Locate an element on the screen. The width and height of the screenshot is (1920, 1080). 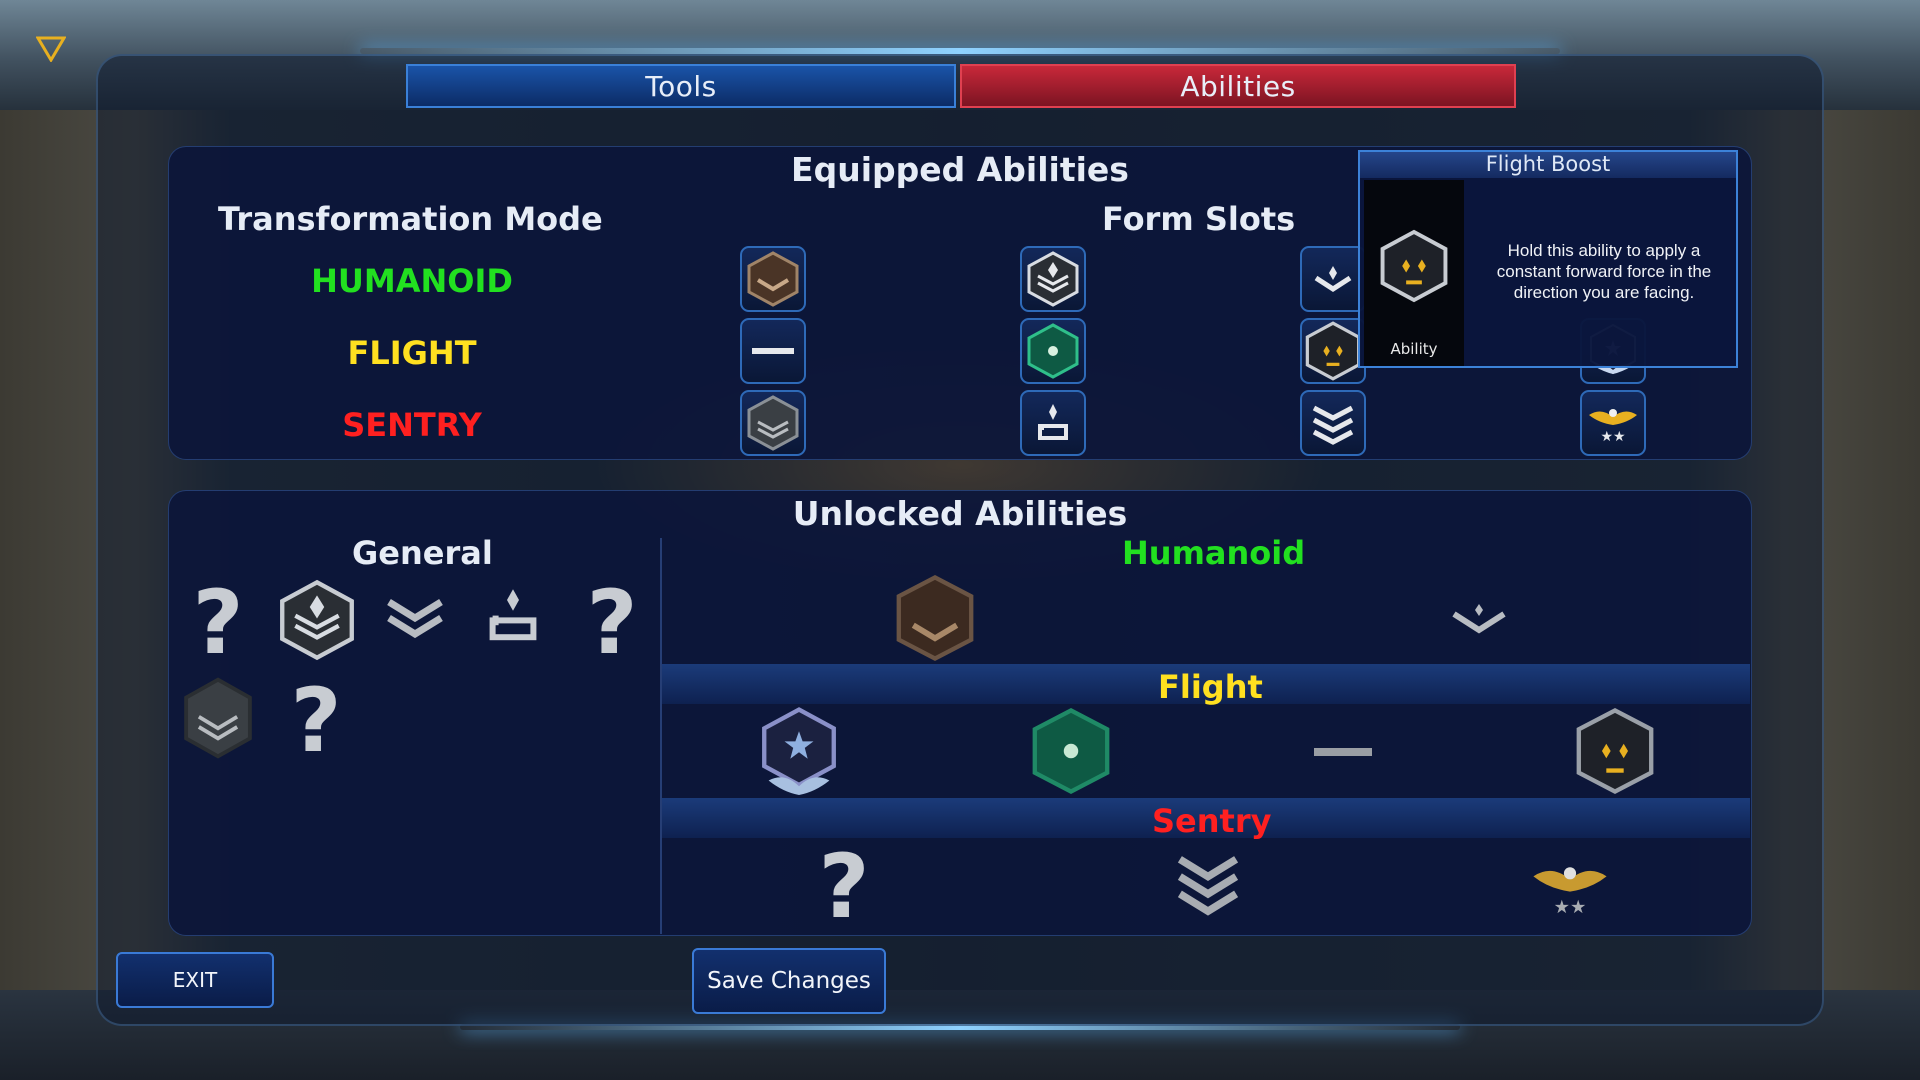
sentry-header: Sentry is located at coordinates (1212, 821).